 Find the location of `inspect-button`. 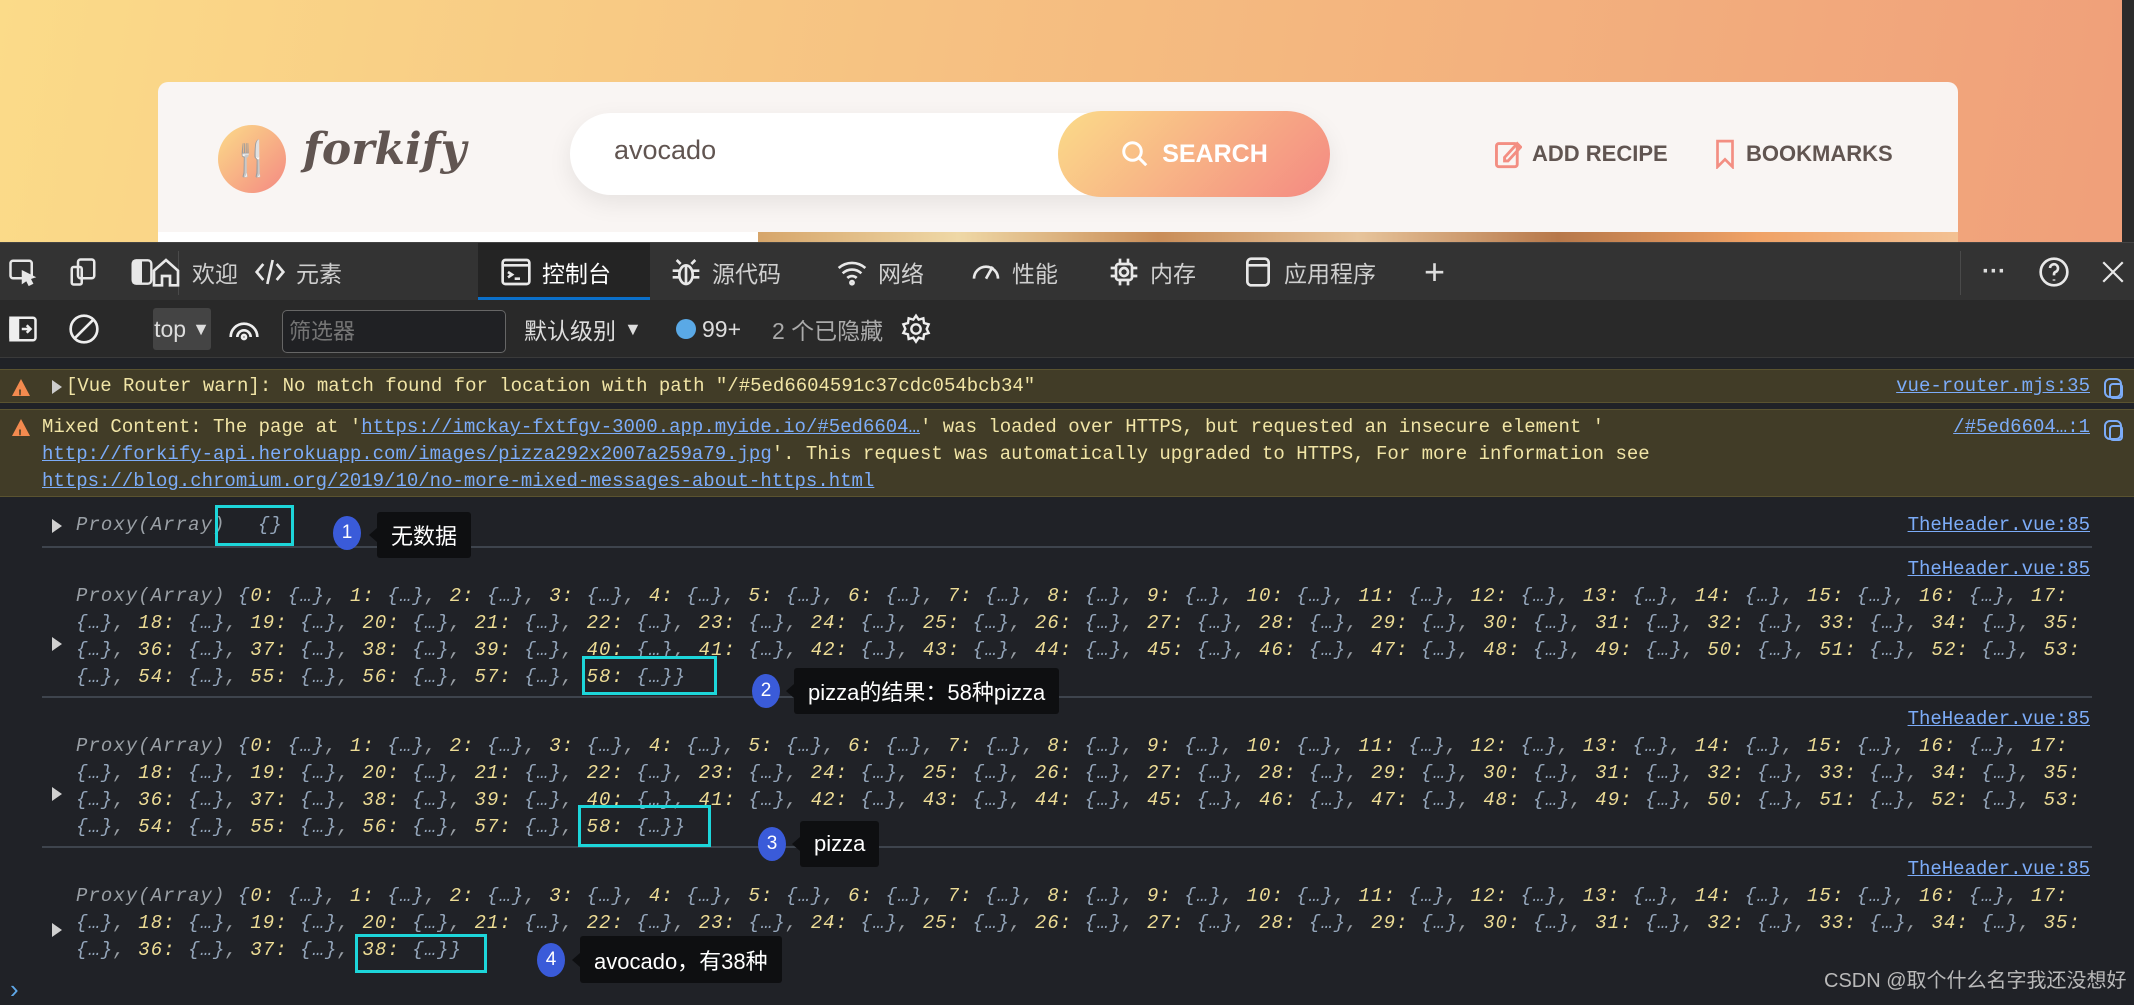

inspect-button is located at coordinates (23, 272).